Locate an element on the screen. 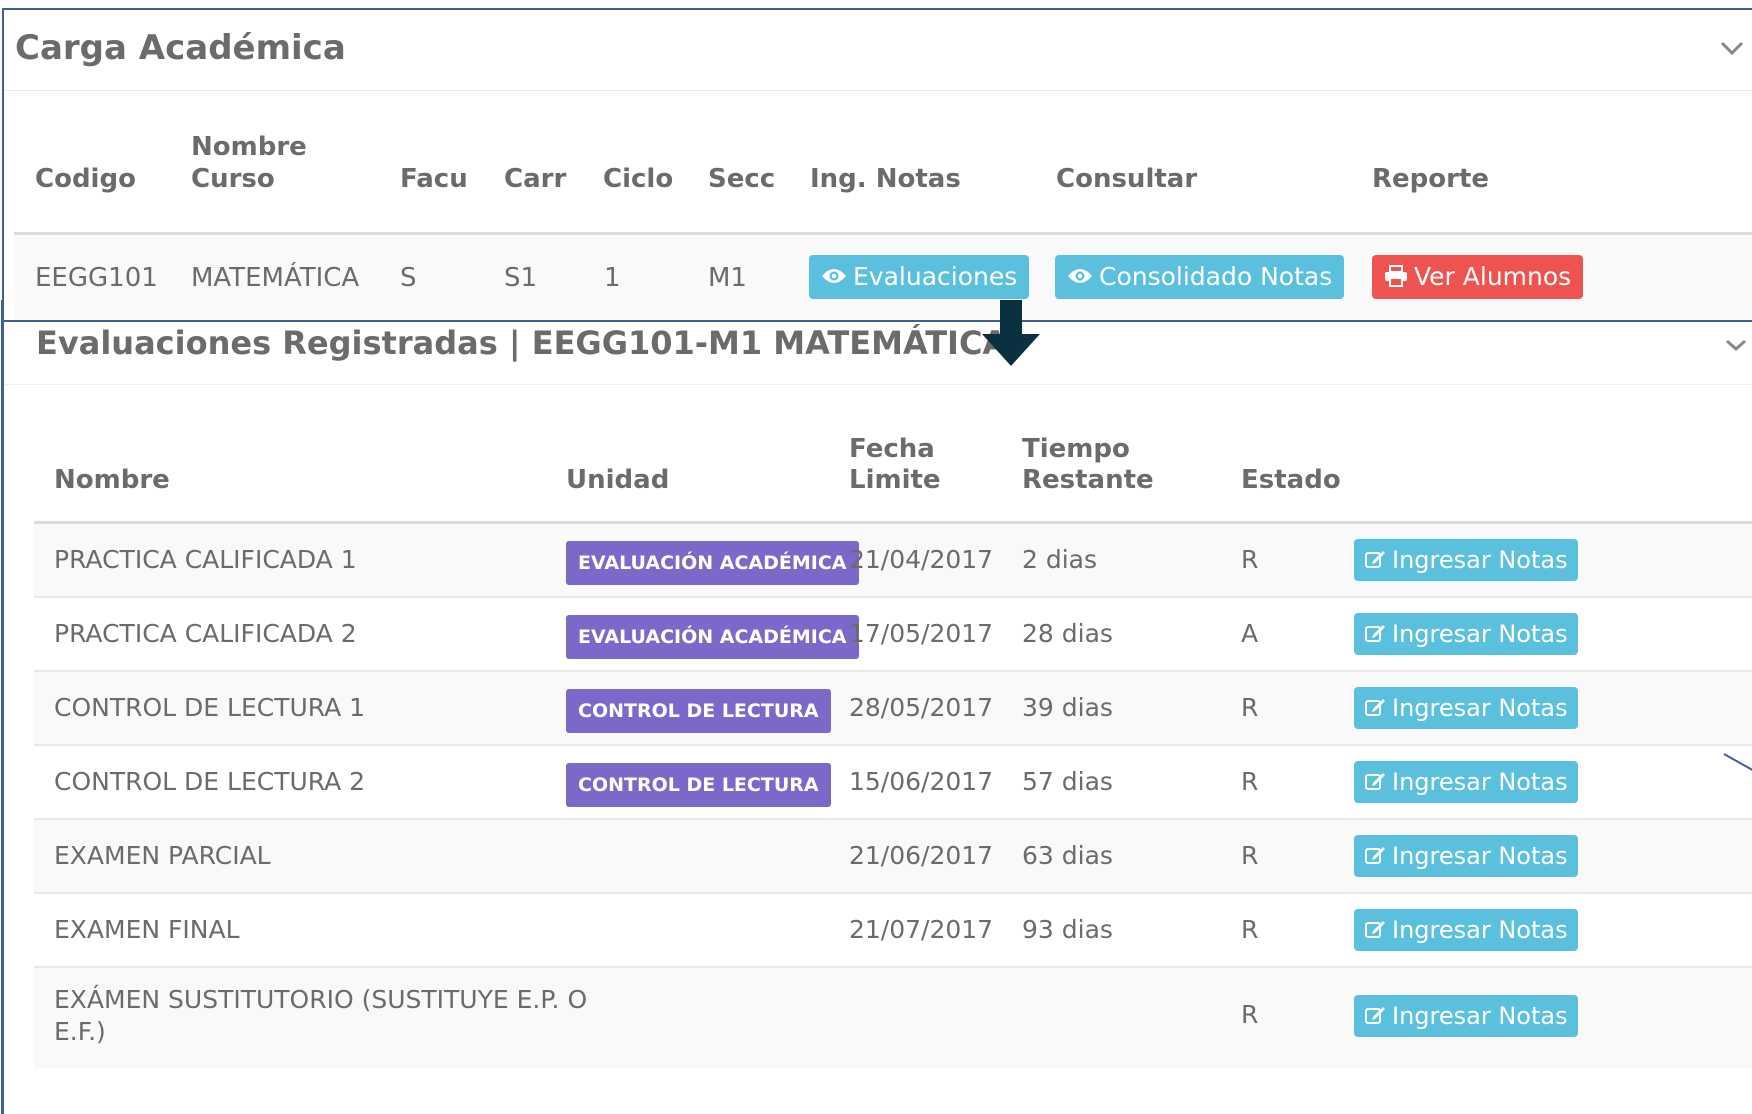  cell-nombre: CONTROL DE LECTURA 1 is located at coordinates (210, 707).